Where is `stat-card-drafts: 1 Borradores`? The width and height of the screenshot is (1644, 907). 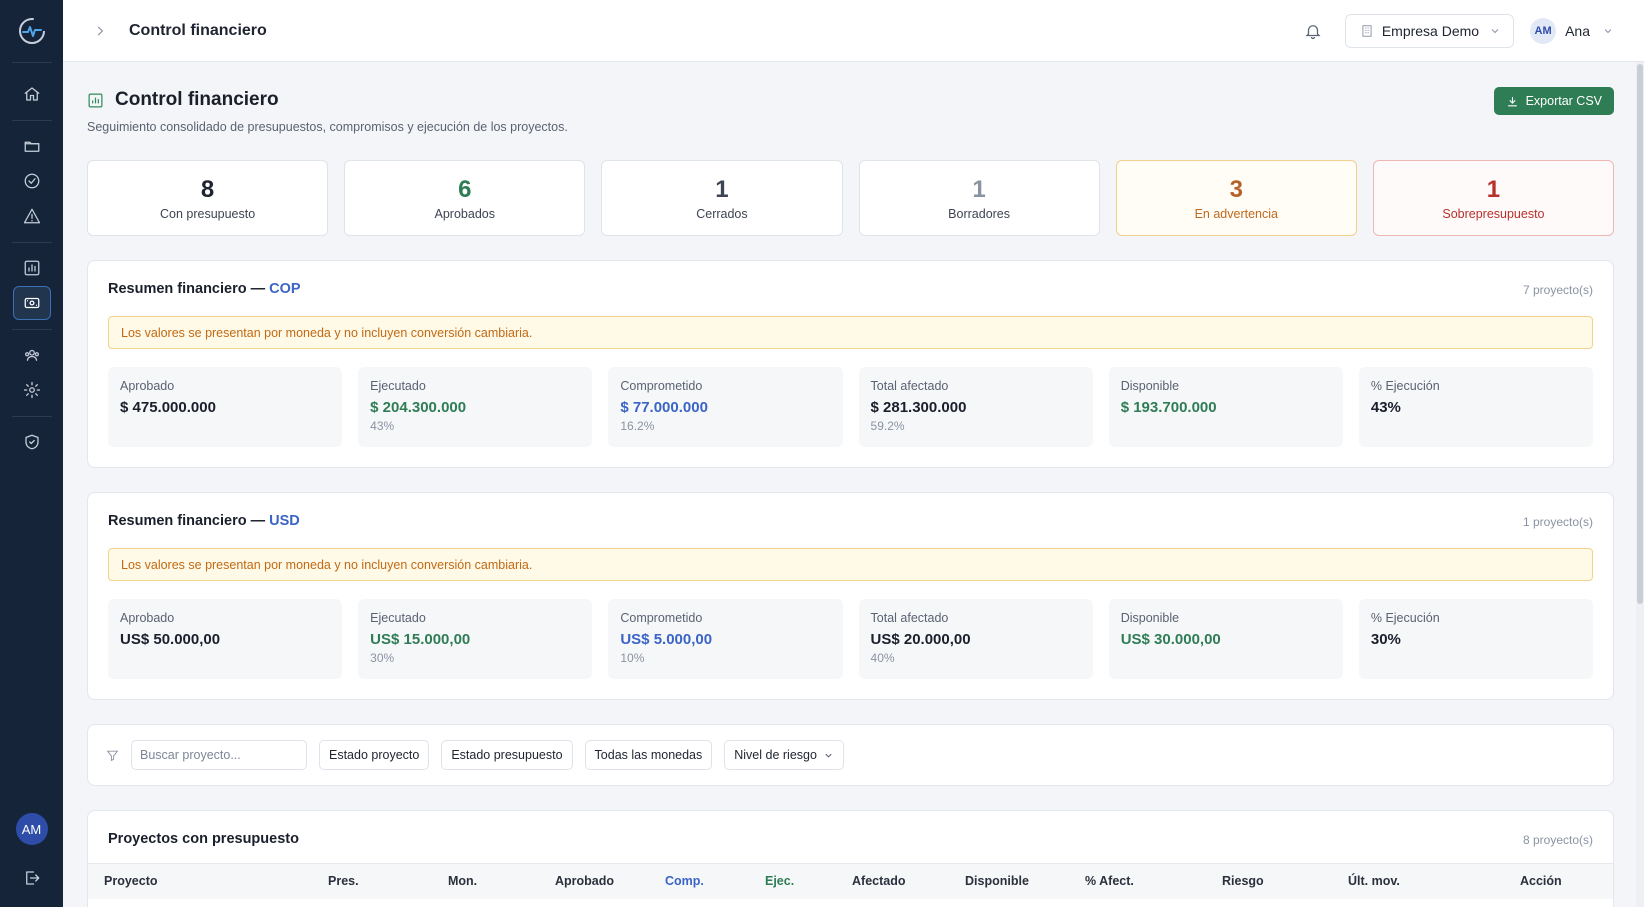
stat-card-drafts: 1 Borradores is located at coordinates (979, 198).